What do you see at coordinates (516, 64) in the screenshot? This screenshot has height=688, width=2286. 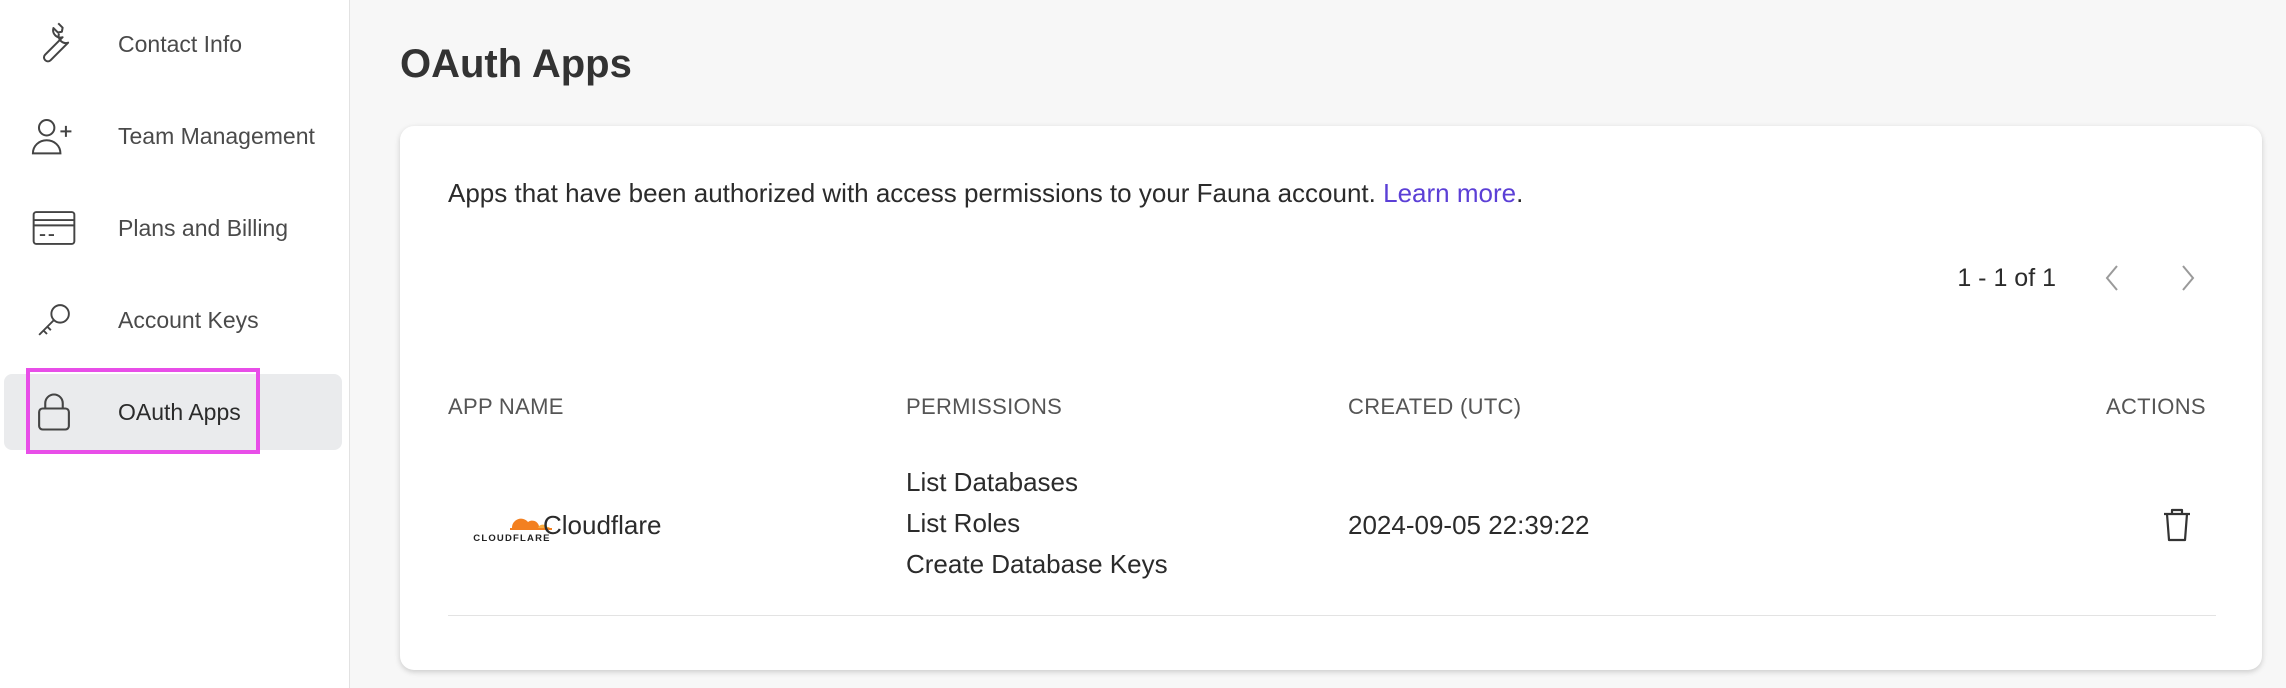 I see `page-title: OAuth Apps` at bounding box center [516, 64].